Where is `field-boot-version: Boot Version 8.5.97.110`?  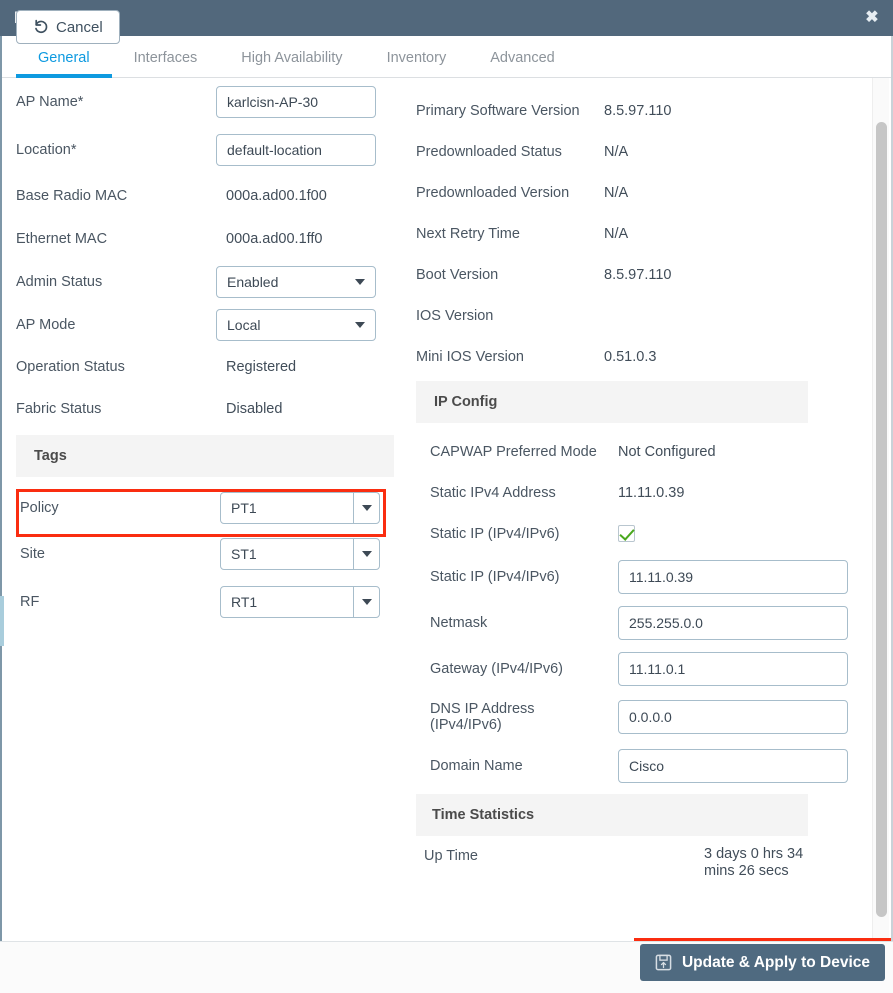 field-boot-version: Boot Version 8.5.97.110 is located at coordinates (636, 274).